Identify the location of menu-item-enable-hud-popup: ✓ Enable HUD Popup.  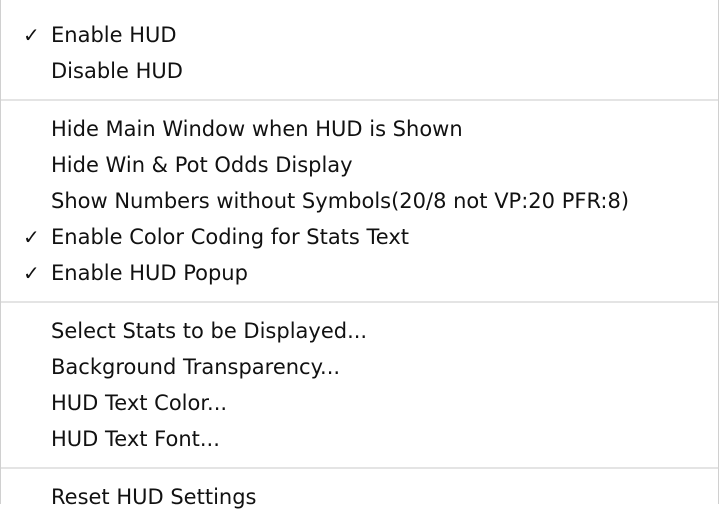
(359, 273).